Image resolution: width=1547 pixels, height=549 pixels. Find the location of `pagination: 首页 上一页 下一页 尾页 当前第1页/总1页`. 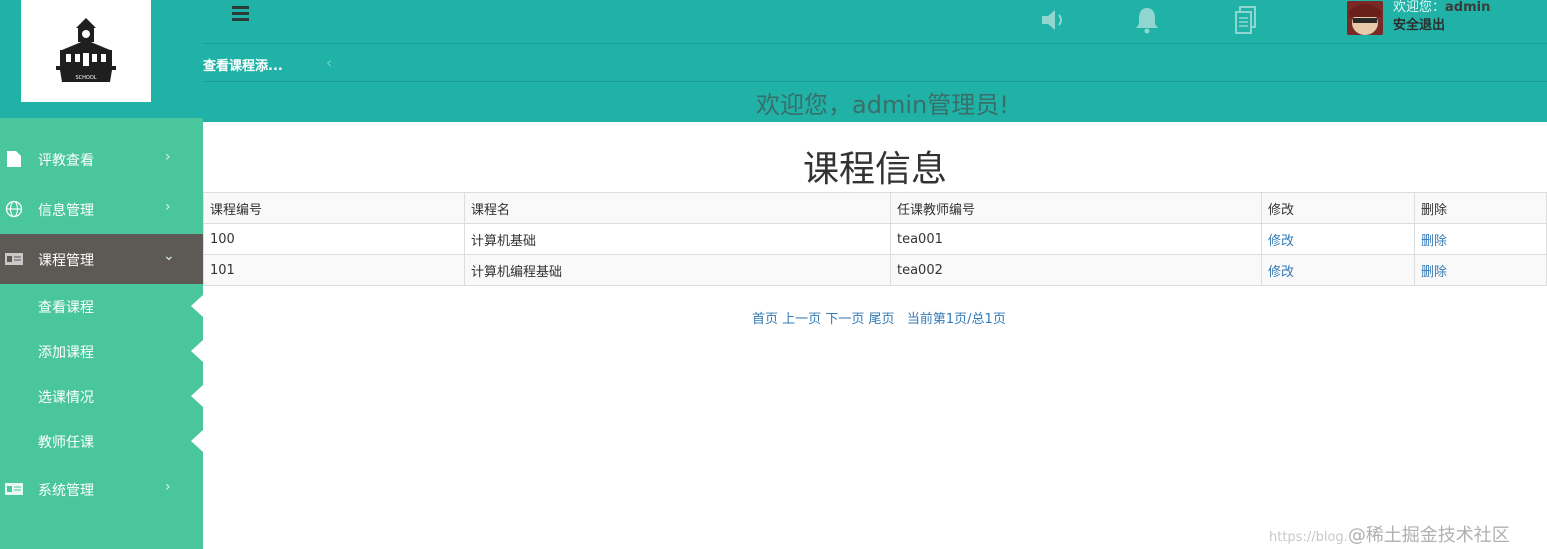

pagination: 首页 上一页 下一页 尾页 当前第1页/总1页 is located at coordinates (879, 317).